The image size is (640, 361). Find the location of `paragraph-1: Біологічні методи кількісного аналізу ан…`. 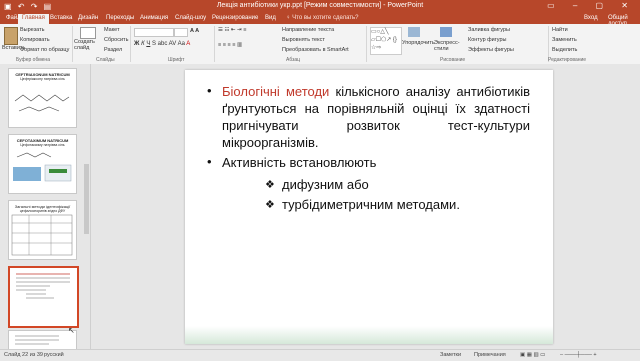

paragraph-1: Біологічні методи кількісного аналізу ан… is located at coordinates (376, 117).